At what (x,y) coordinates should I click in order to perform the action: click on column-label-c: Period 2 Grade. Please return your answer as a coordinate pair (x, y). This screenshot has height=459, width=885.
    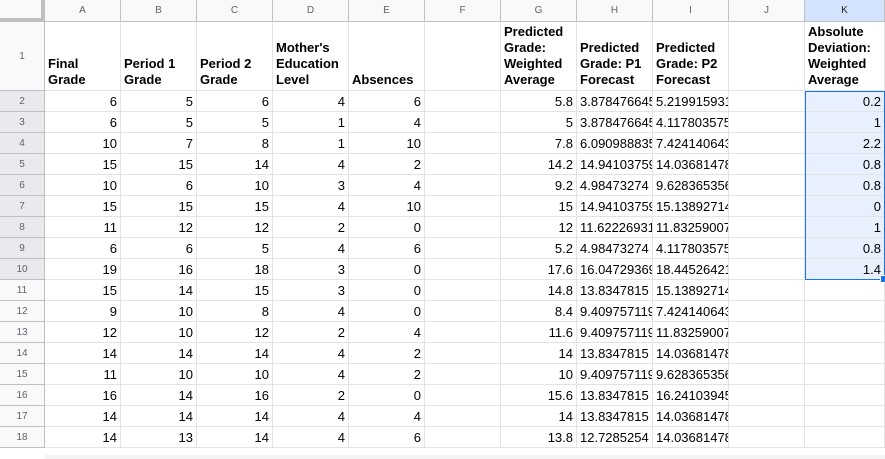
    Looking at the image, I should click on (235, 56).